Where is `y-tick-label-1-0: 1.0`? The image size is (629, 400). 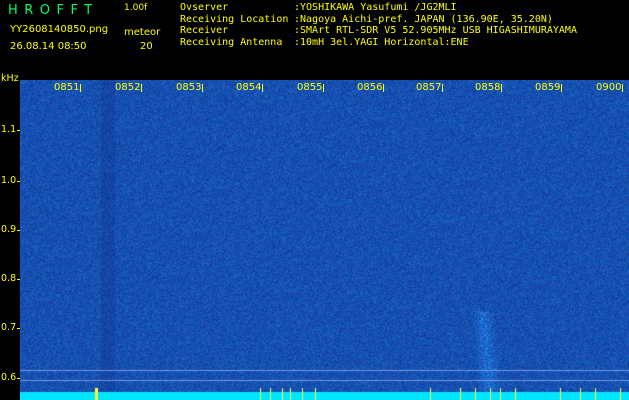
y-tick-label-1-0: 1.0 is located at coordinates (9, 180).